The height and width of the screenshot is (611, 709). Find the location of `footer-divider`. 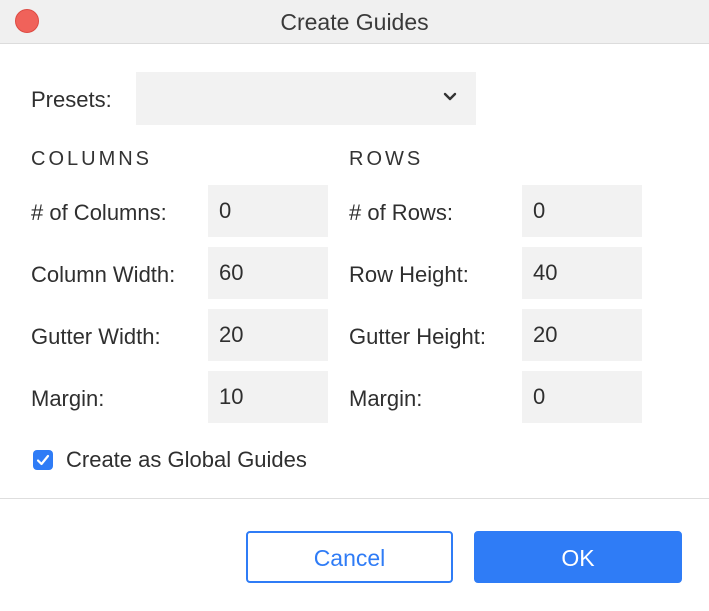

footer-divider is located at coordinates (354, 498).